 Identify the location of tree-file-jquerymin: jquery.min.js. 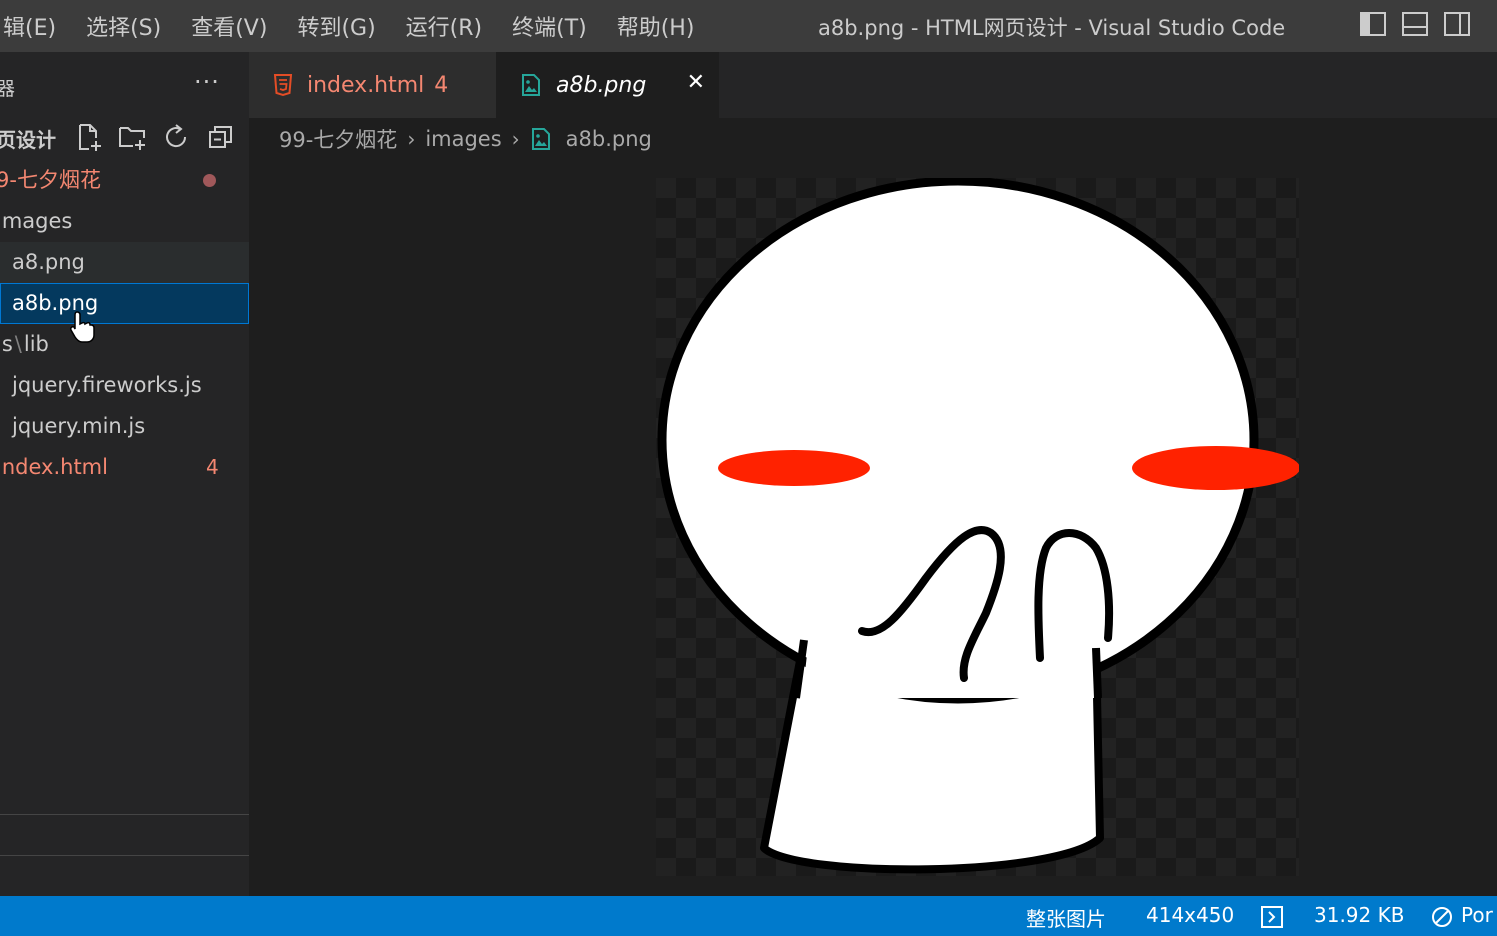
(124, 426).